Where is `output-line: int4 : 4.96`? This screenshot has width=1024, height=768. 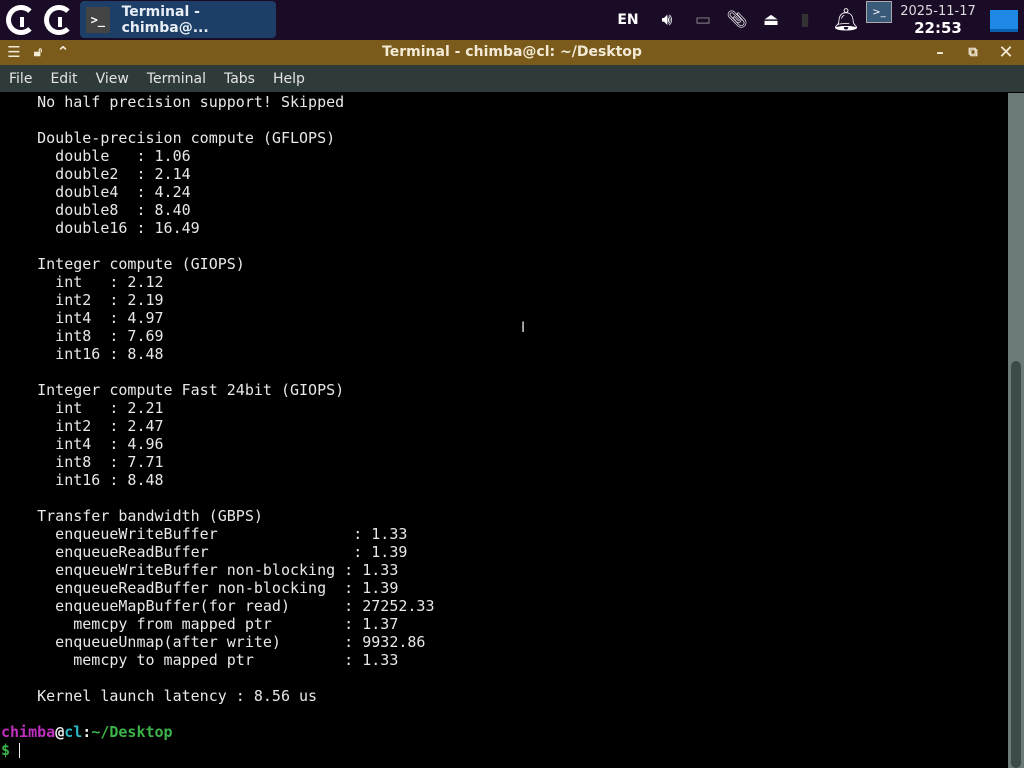 output-line: int4 : 4.96 is located at coordinates (82, 444).